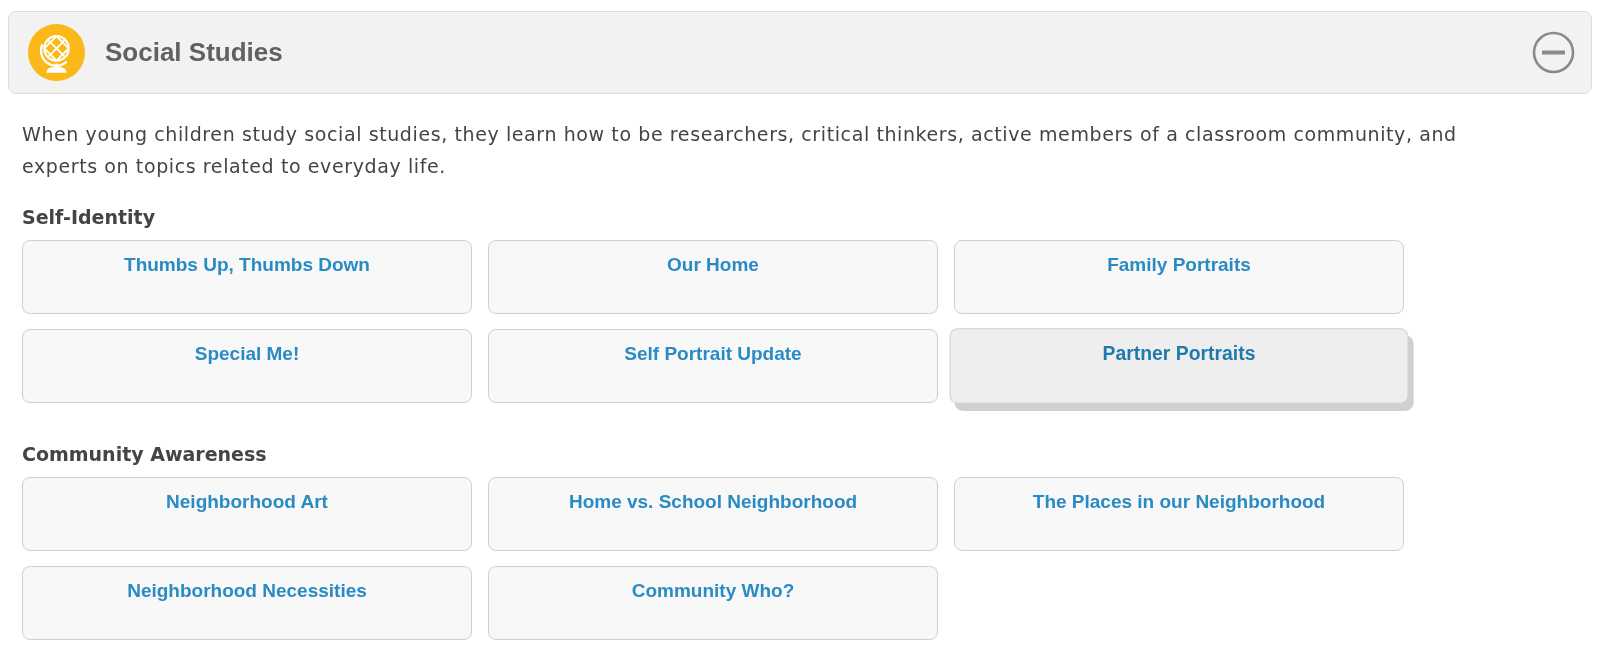  I want to click on activity-card: Thumbs Up, Thumbs Down, so click(247, 277).